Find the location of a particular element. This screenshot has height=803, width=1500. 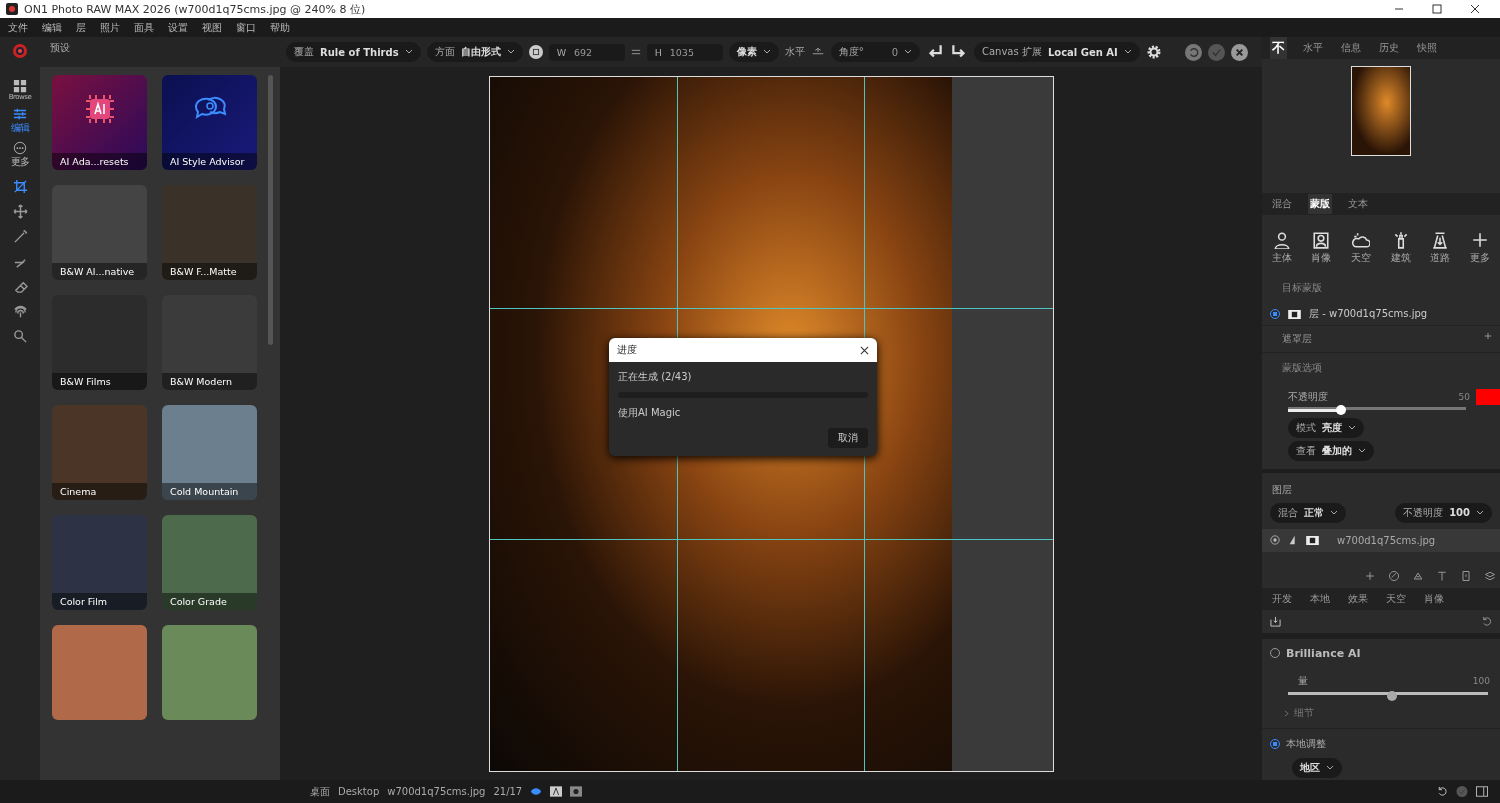

preset-card: B&W F...Matte is located at coordinates (209, 232).